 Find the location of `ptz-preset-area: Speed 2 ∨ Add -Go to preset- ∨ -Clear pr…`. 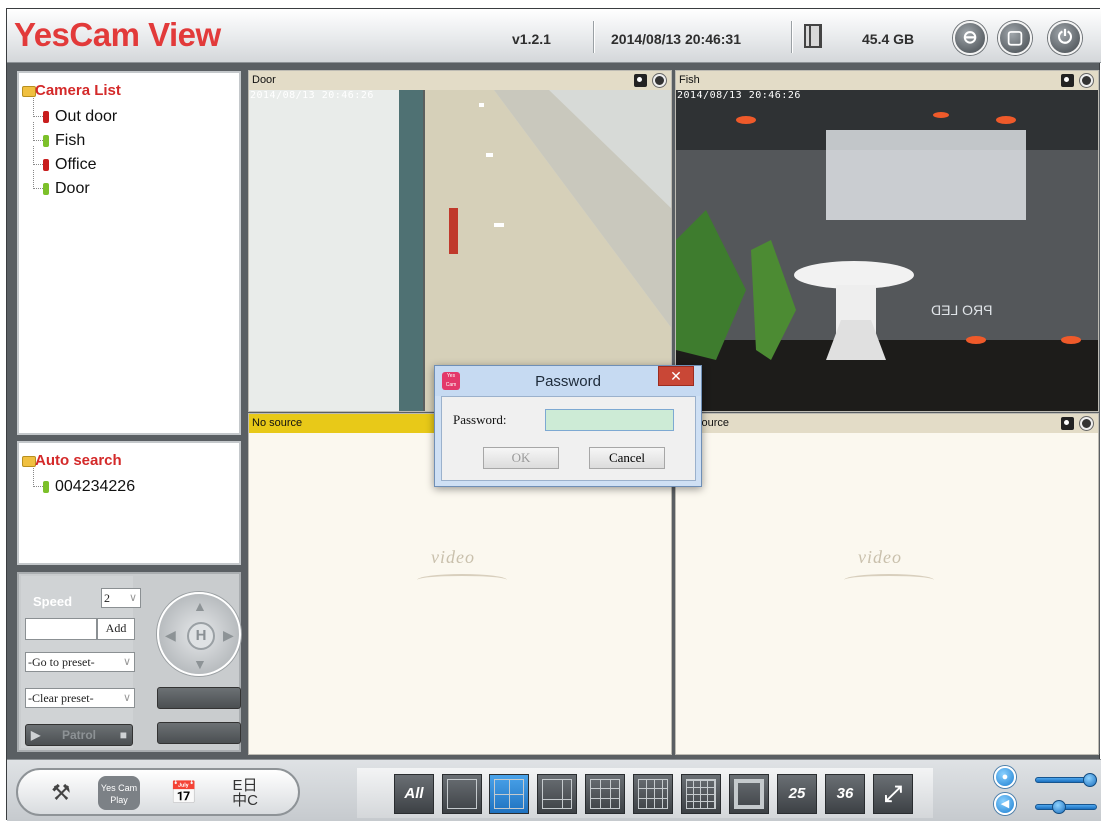

ptz-preset-area: Speed 2 ∨ Add -Go to preset- ∨ -Clear pr… is located at coordinates (81, 662).